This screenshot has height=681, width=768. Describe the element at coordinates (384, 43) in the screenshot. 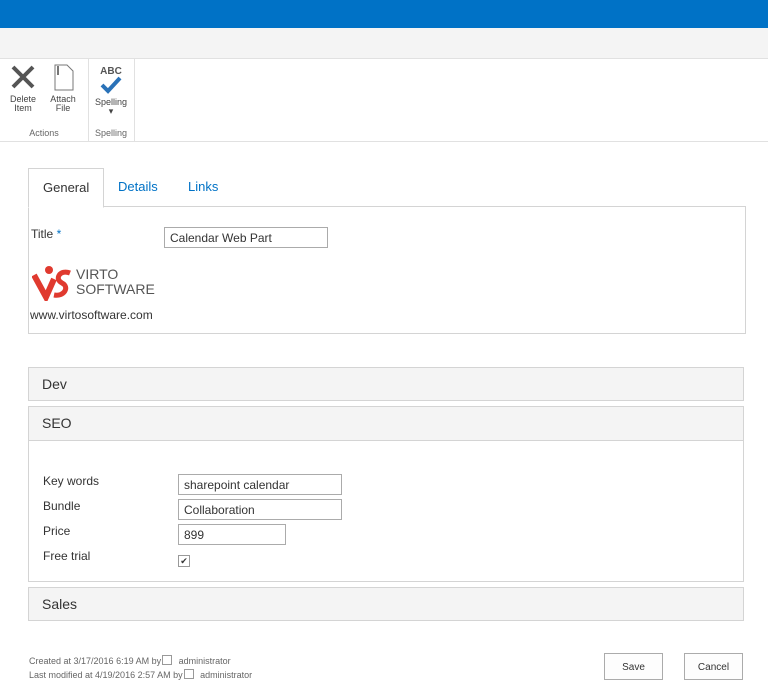

I see `ribbon-tab-bar` at that location.